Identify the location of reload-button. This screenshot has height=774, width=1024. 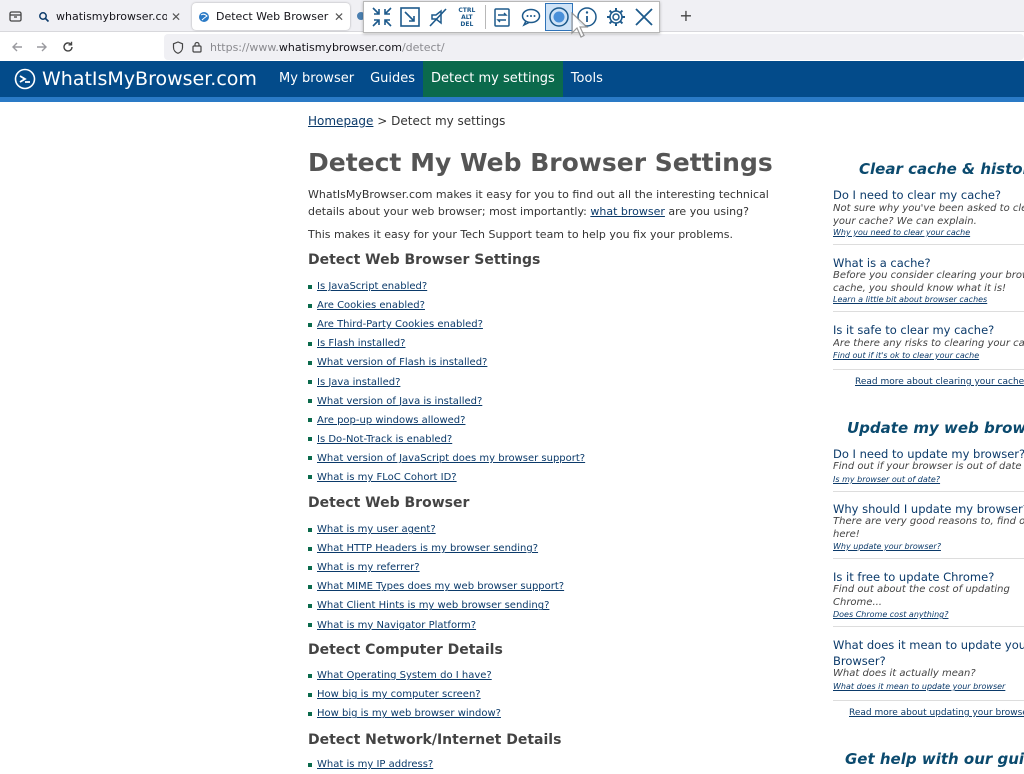
(68, 47).